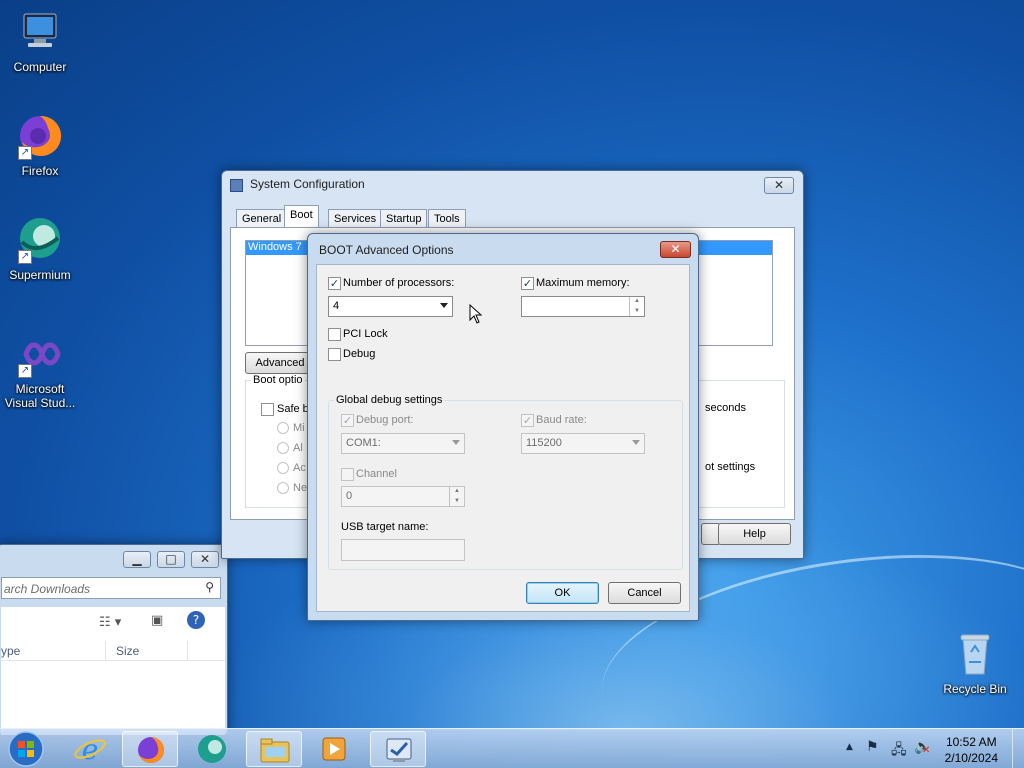 Image resolution: width=1024 pixels, height=768 pixels. Describe the element at coordinates (583, 283) in the screenshot. I see `maximum-memory-label: Maximum memory:` at that location.